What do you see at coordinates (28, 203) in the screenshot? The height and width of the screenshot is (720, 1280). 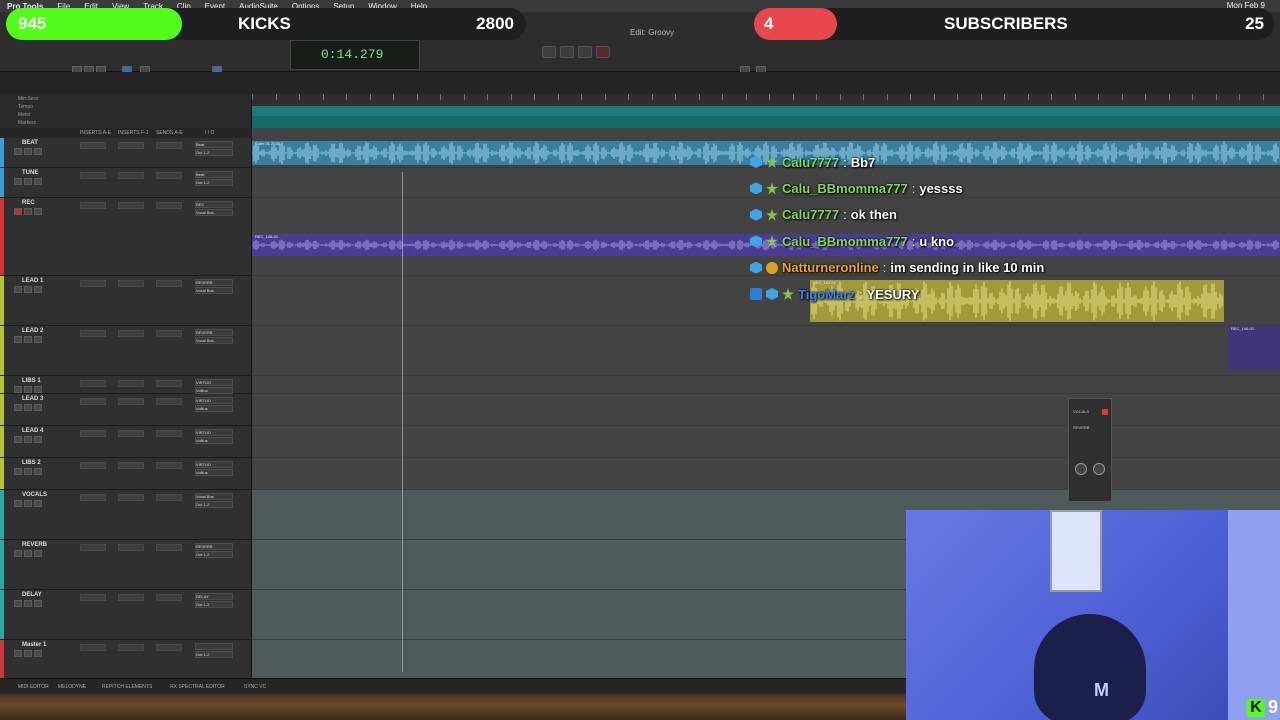 I see `track-name: REC` at bounding box center [28, 203].